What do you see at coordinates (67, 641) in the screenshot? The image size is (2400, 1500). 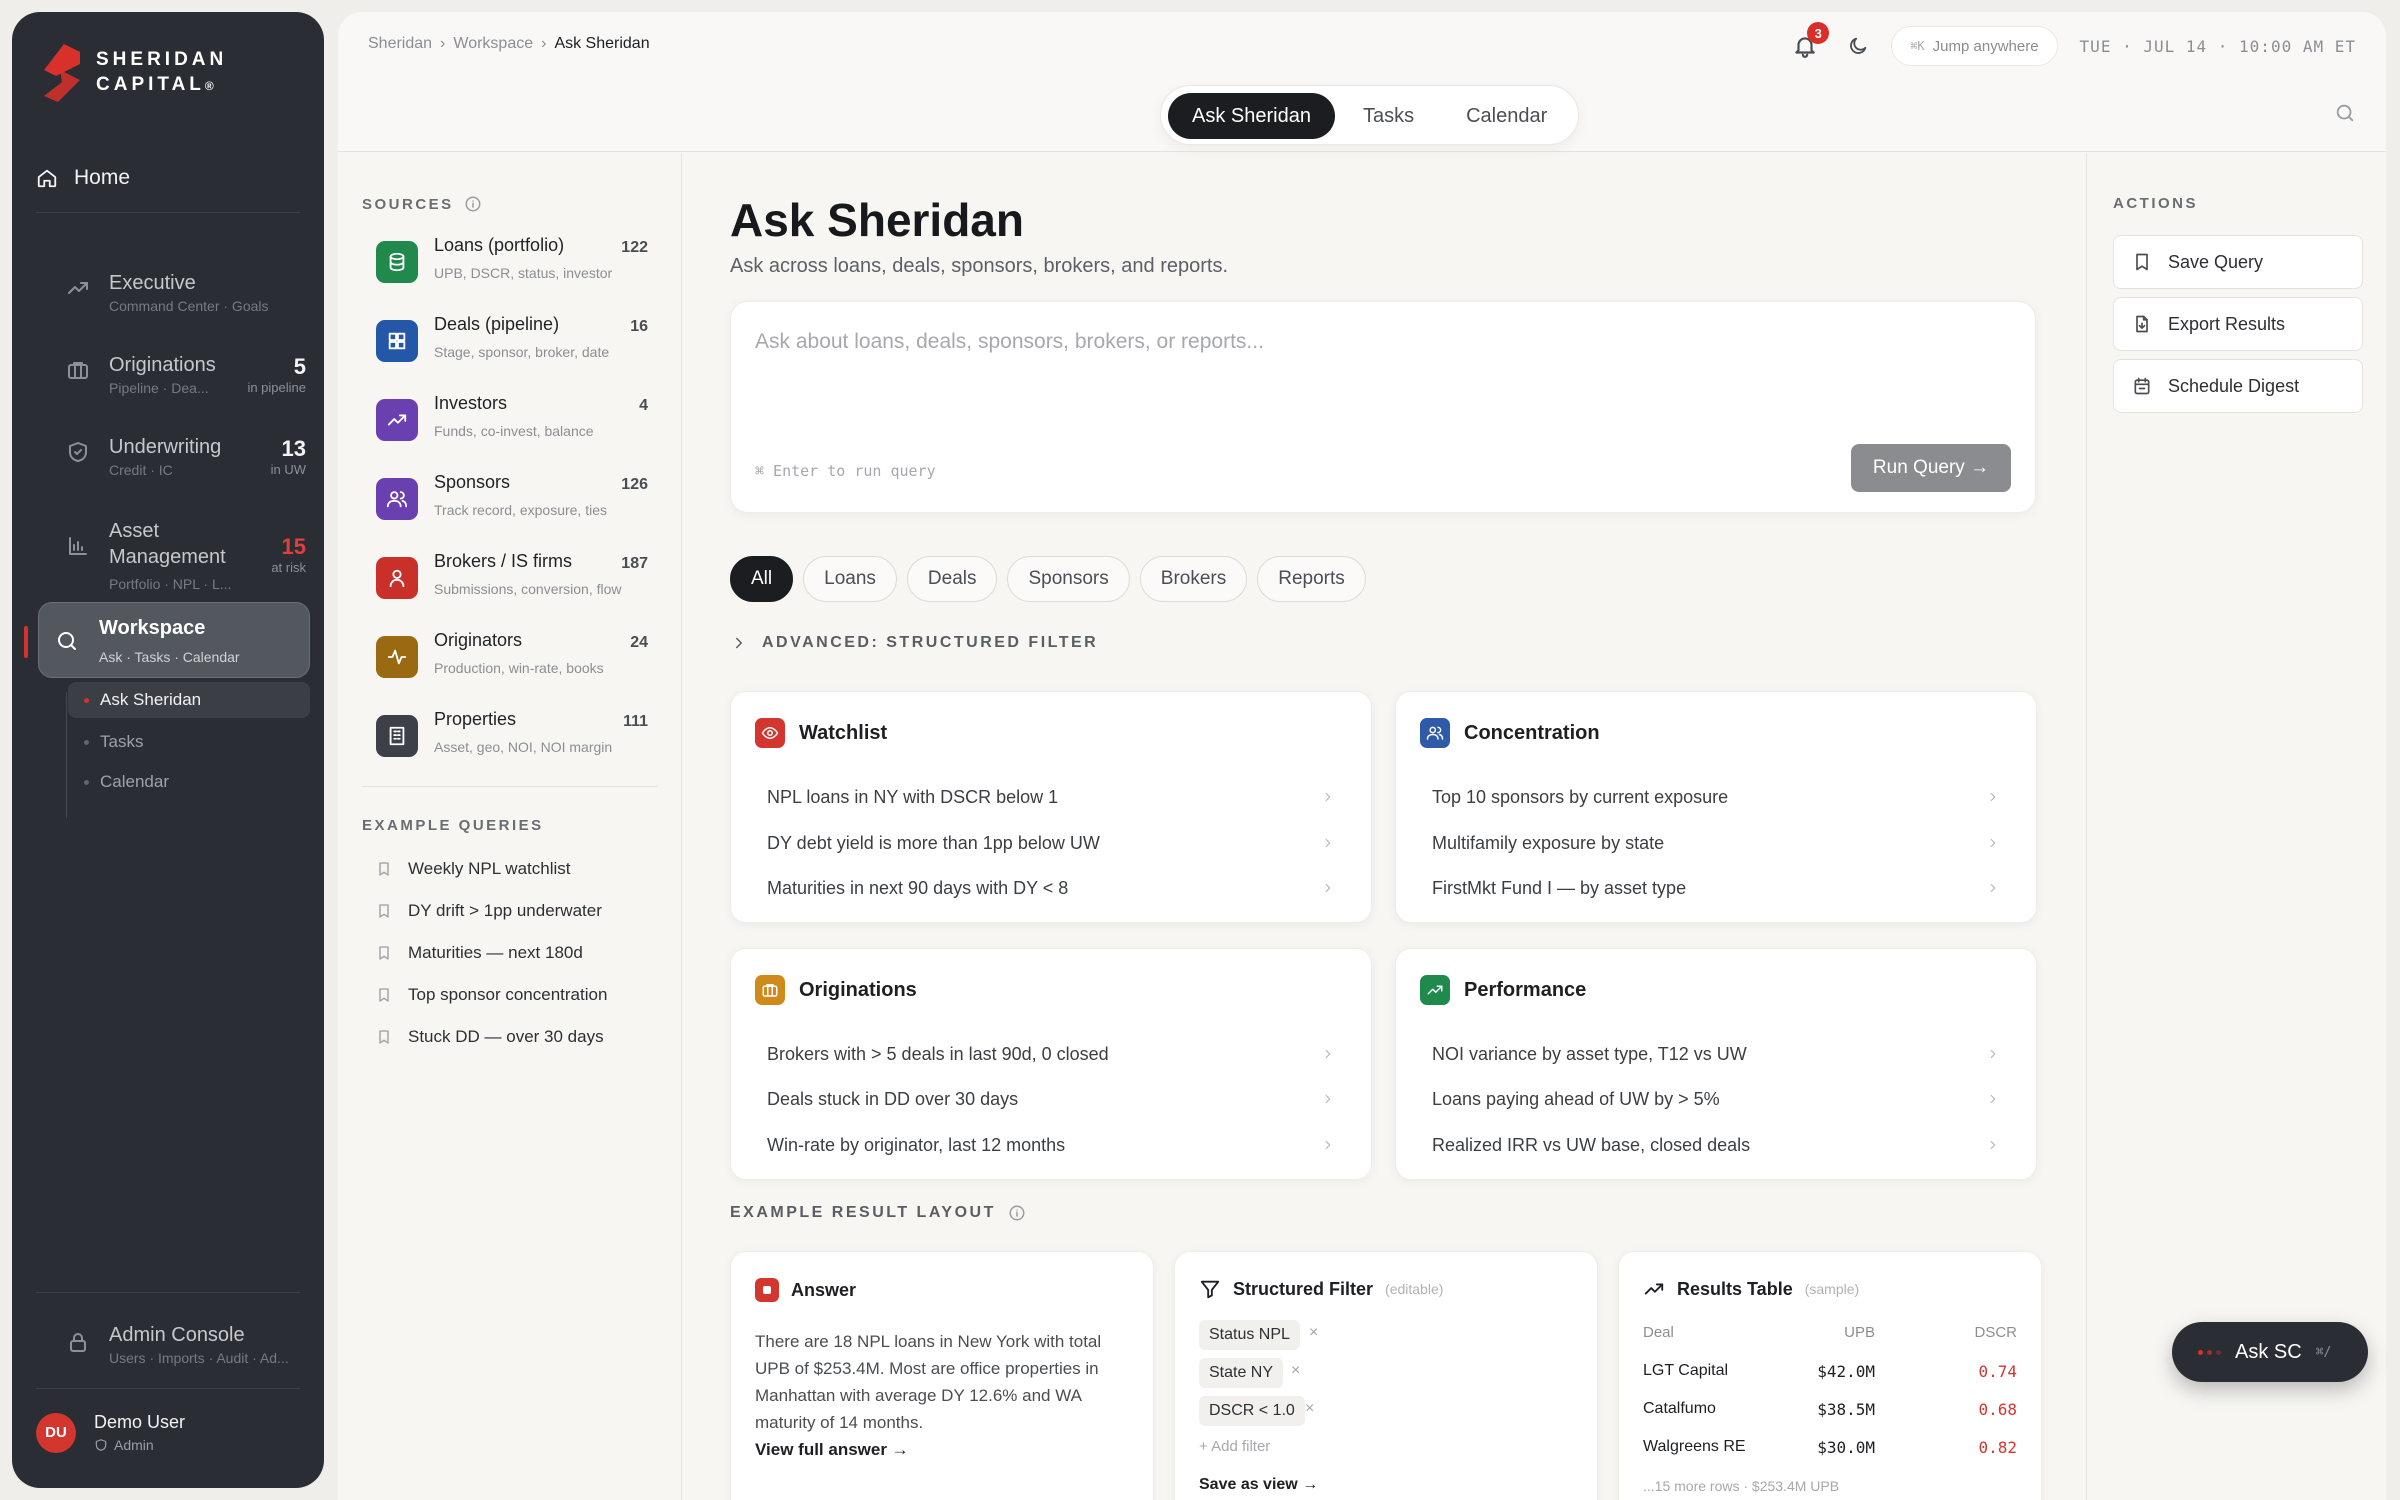 I see `search-icon` at bounding box center [67, 641].